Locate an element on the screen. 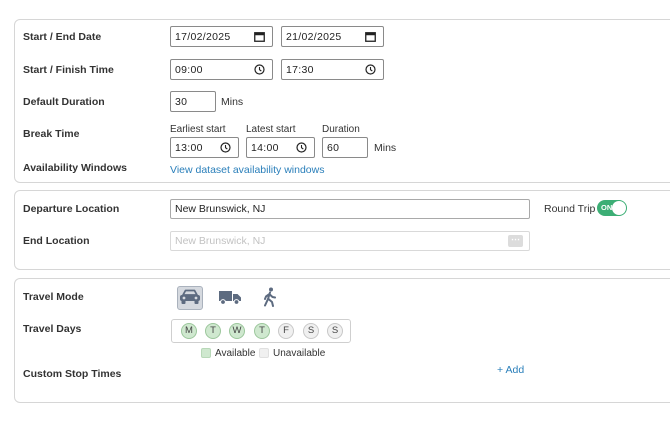 Image resolution: width=670 pixels, height=424 pixels. more-icon: ⋯ is located at coordinates (515, 241).